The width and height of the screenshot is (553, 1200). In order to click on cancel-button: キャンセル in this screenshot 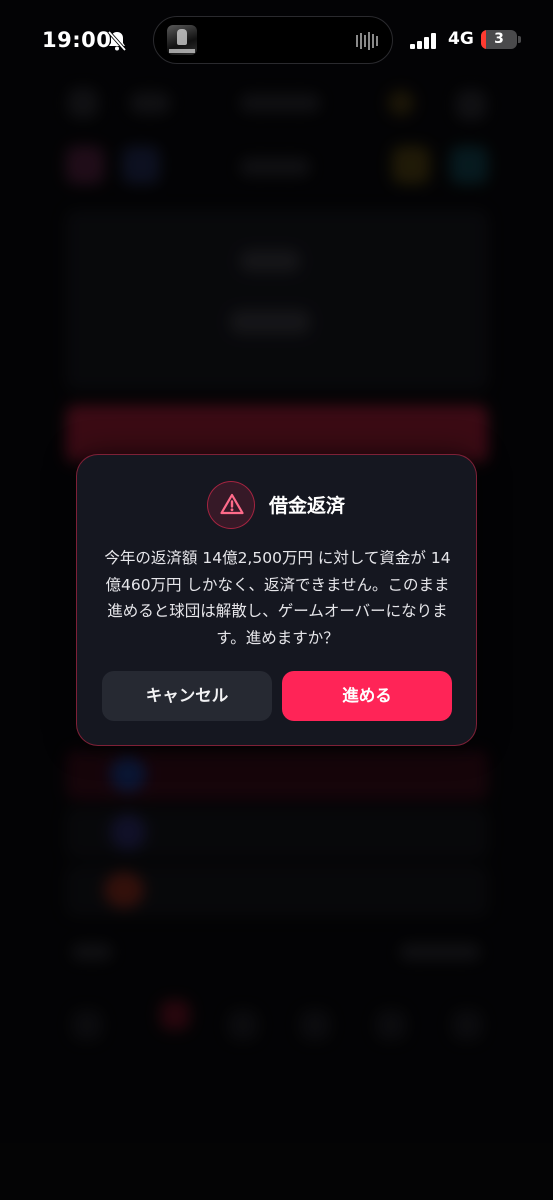, I will do `click(187, 696)`.